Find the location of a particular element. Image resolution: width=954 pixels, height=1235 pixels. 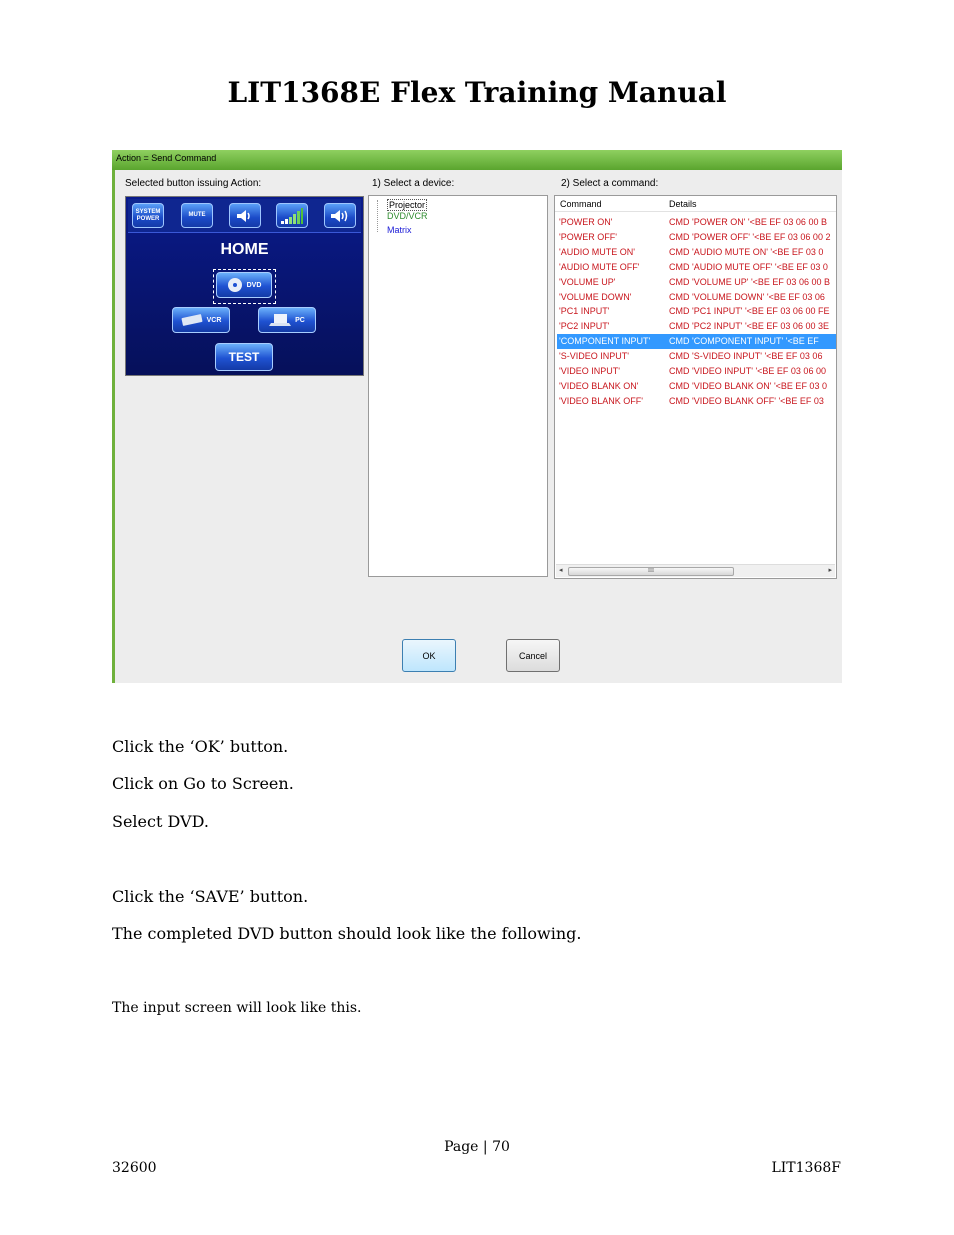

details-cell: CMD 'AUDIO MUTE OFF' '<BE EF 03 0 is located at coordinates (748, 266).